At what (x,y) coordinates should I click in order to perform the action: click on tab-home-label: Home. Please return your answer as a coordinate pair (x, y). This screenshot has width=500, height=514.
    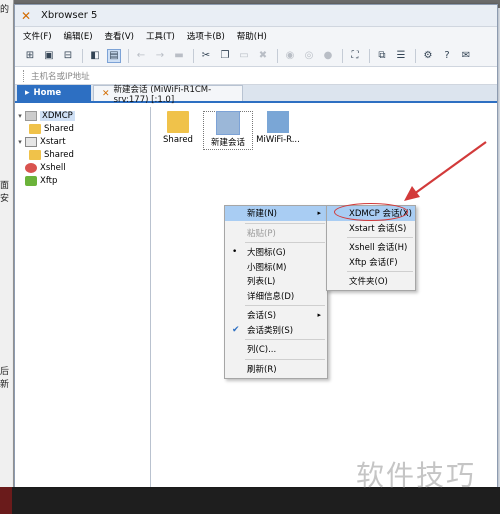
    Looking at the image, I should click on (47, 93).